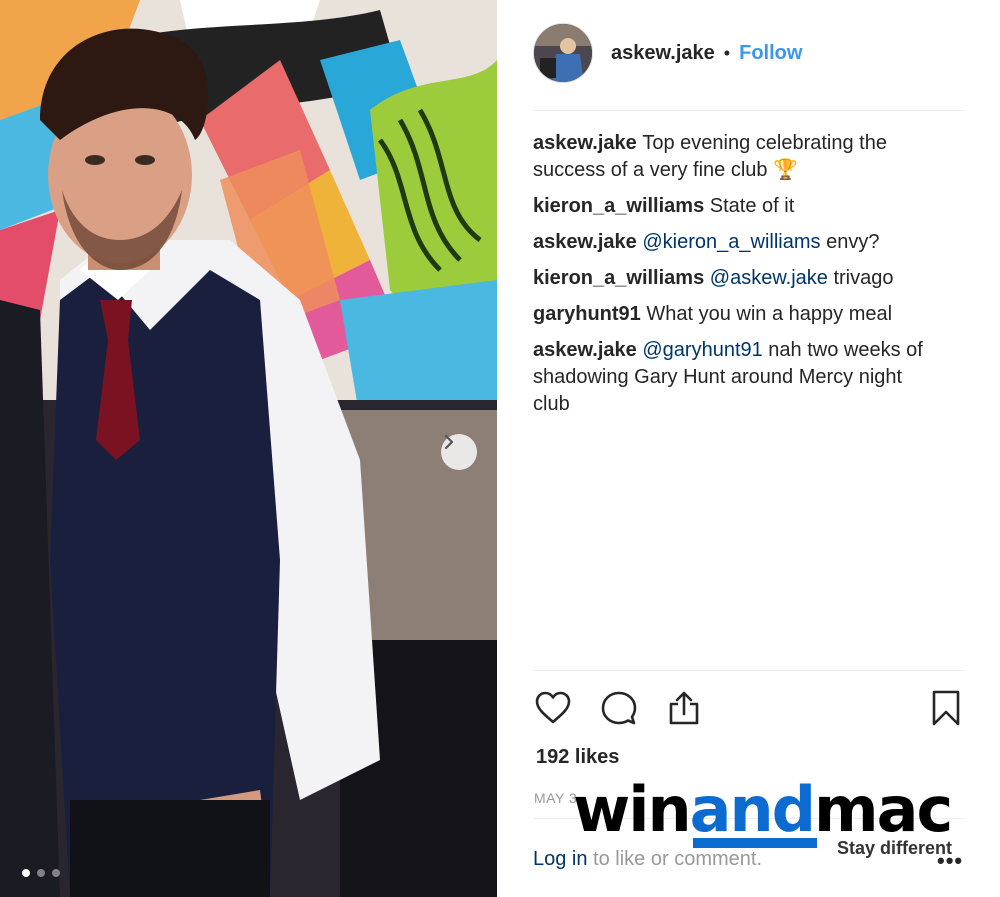 The height and width of the screenshot is (897, 1000). I want to click on comment-mention: @garyhunt91, so click(702, 350).